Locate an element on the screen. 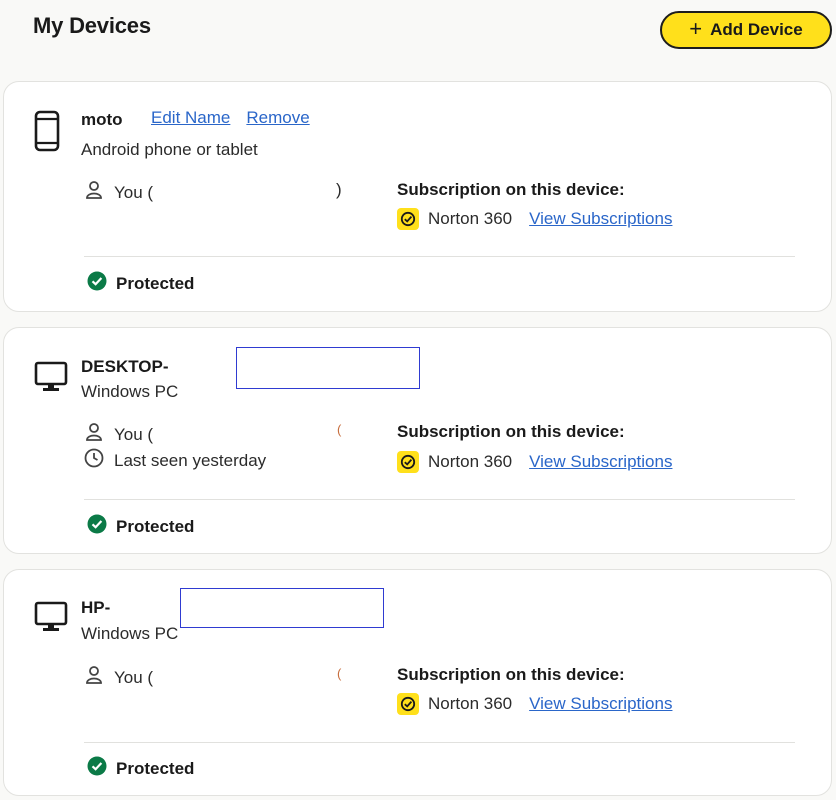 This screenshot has width=836, height=800. last-seen-row: Last seen yesterday is located at coordinates (175, 460).